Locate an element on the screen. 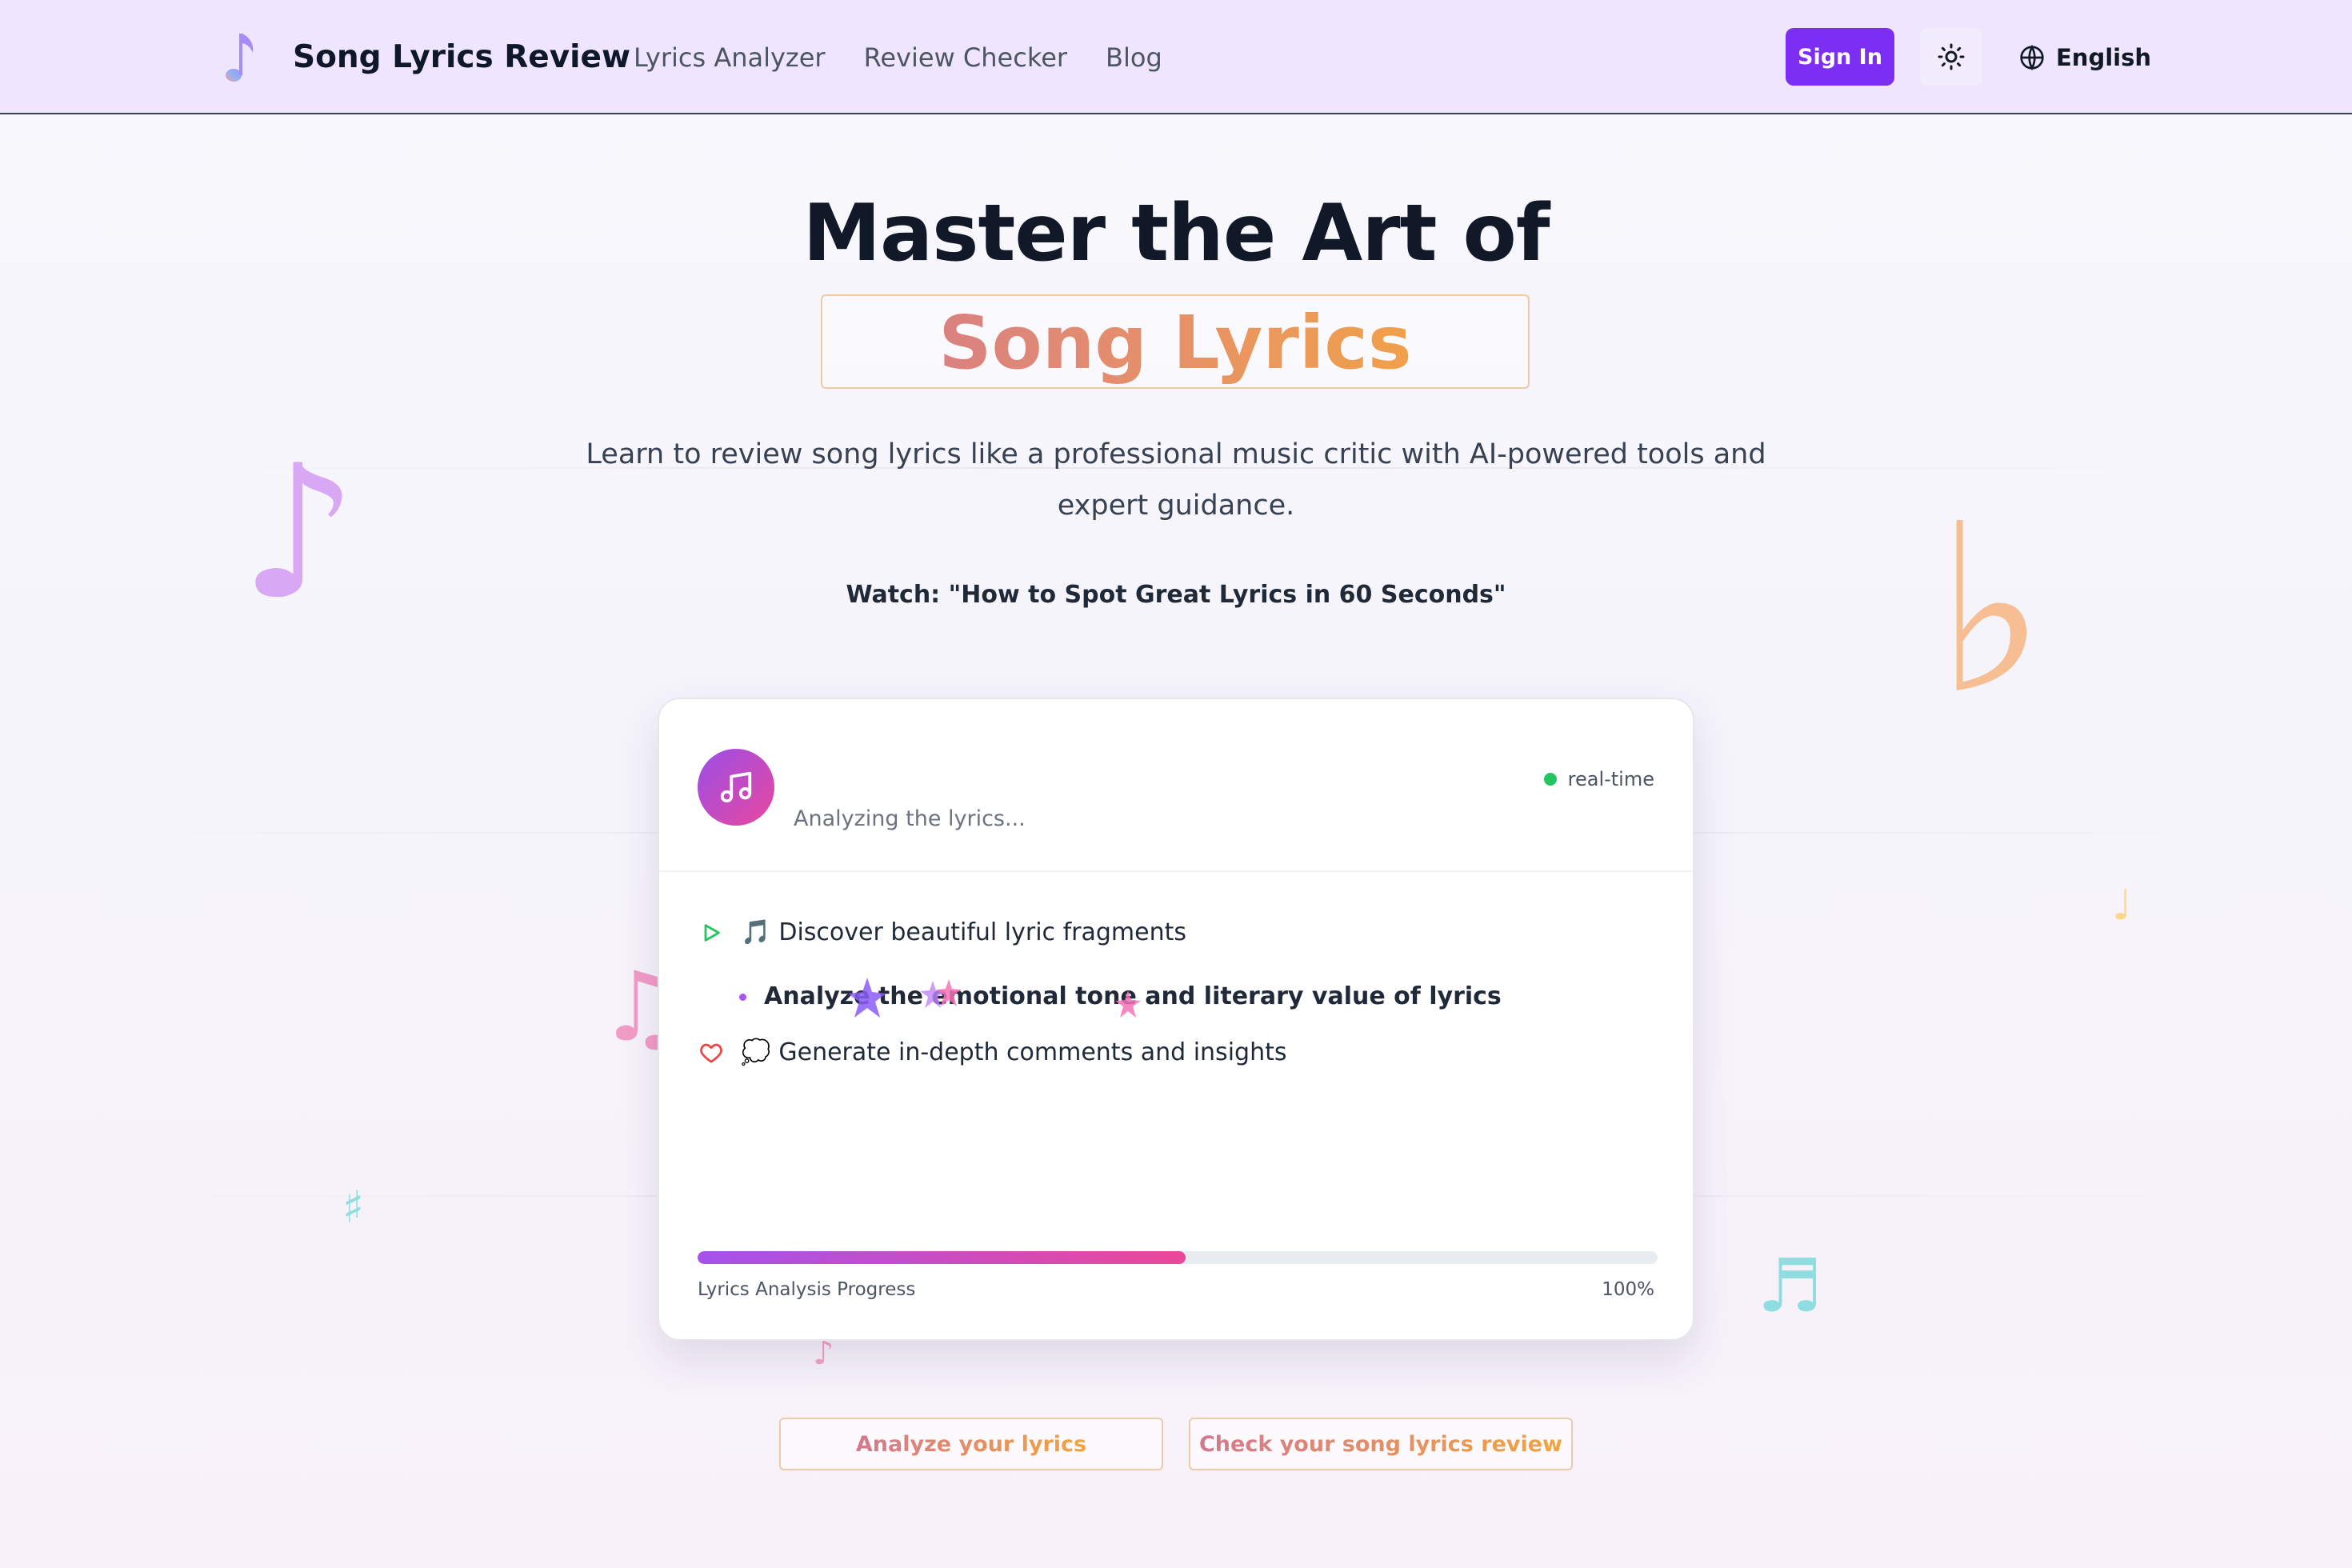 The image size is (2352, 1568). sun-icon is located at coordinates (1951, 56).